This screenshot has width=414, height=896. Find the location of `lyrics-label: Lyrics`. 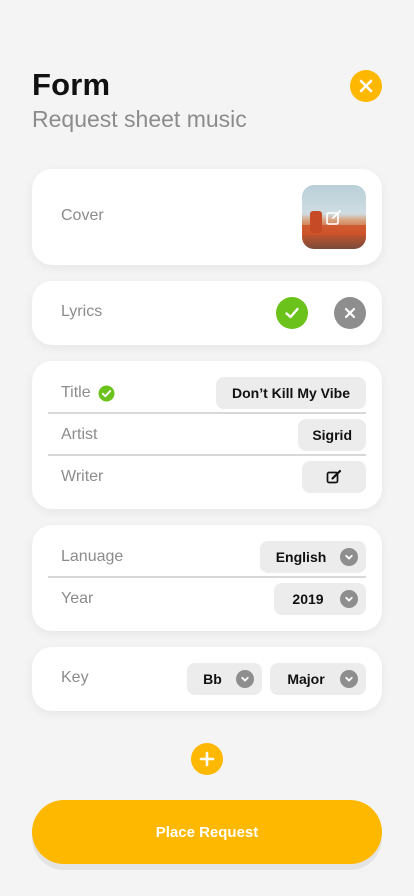

lyrics-label: Lyrics is located at coordinates (82, 311).